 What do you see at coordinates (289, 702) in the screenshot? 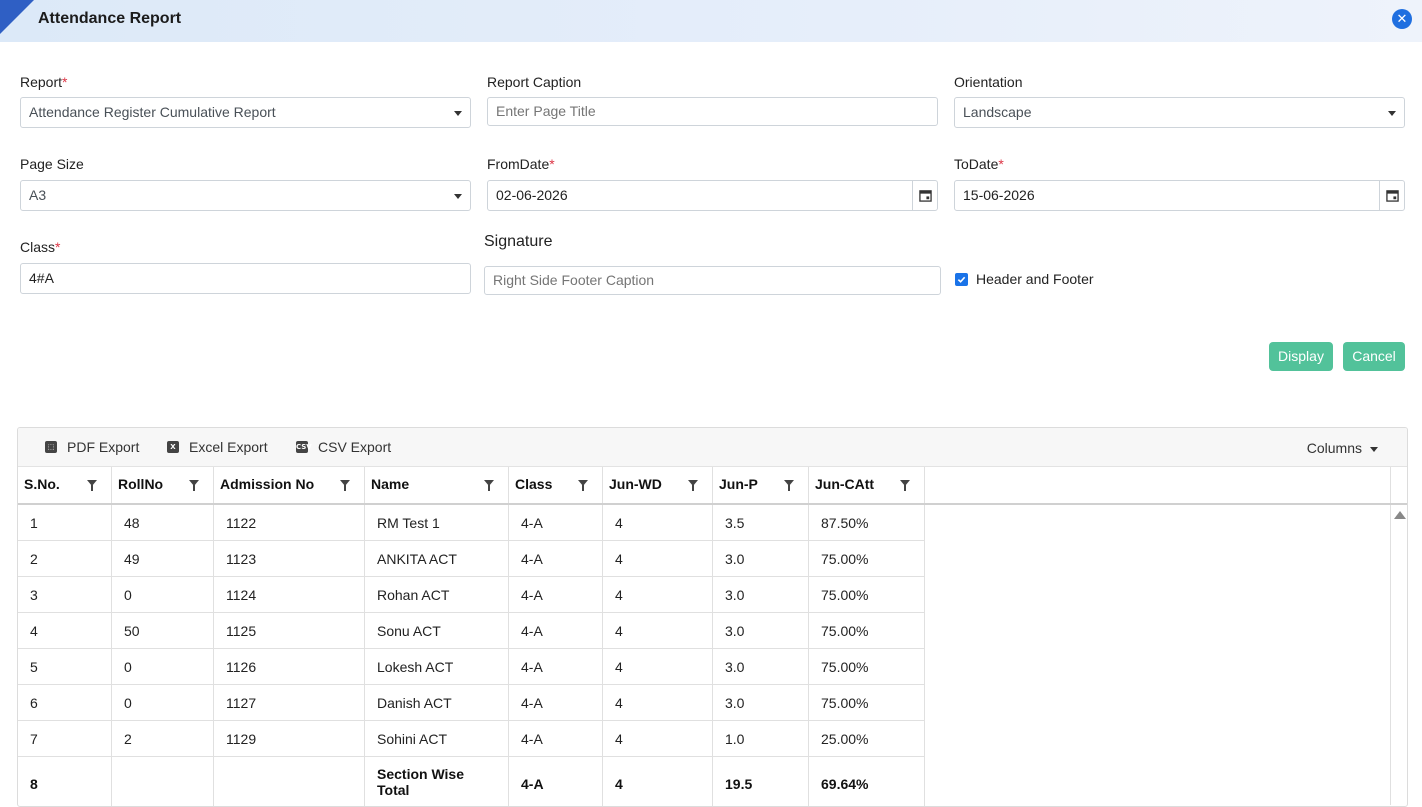
I see `cell-admission-no: 1127` at bounding box center [289, 702].